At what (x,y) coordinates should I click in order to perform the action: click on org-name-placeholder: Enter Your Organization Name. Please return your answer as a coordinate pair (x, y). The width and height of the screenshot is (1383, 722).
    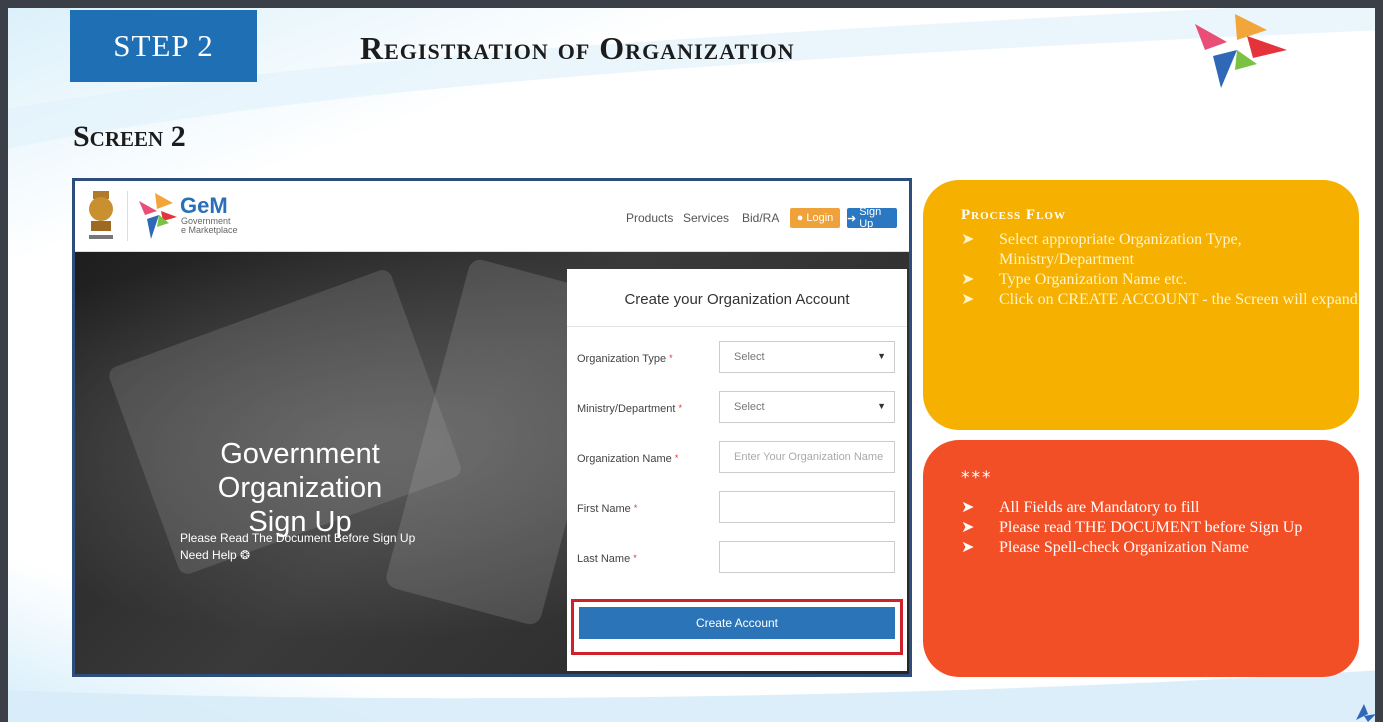
    Looking at the image, I should click on (809, 457).